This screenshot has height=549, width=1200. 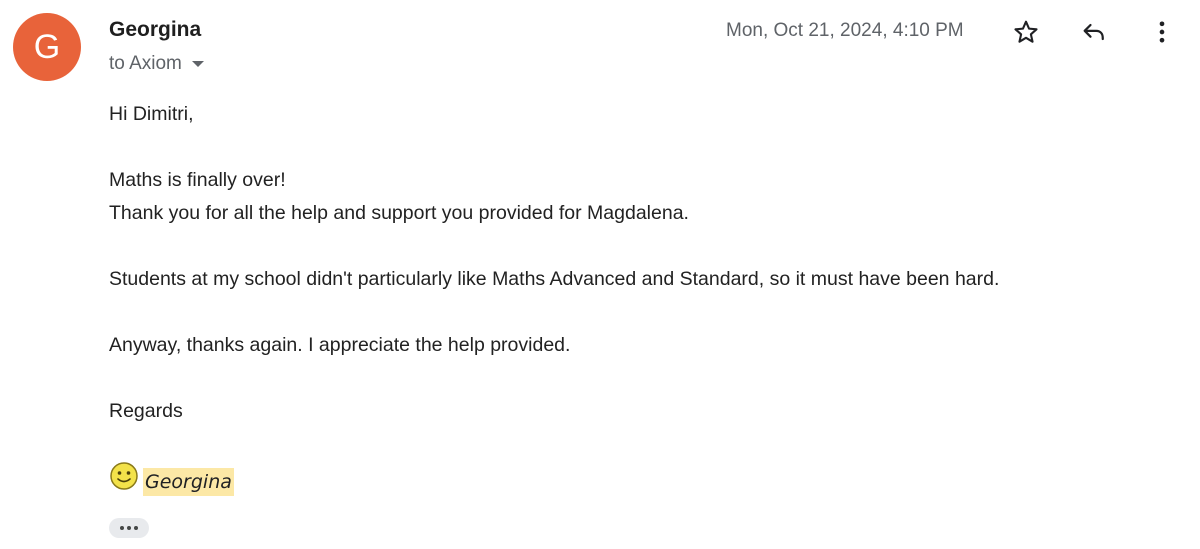 I want to click on reply-button, so click(x=1094, y=32).